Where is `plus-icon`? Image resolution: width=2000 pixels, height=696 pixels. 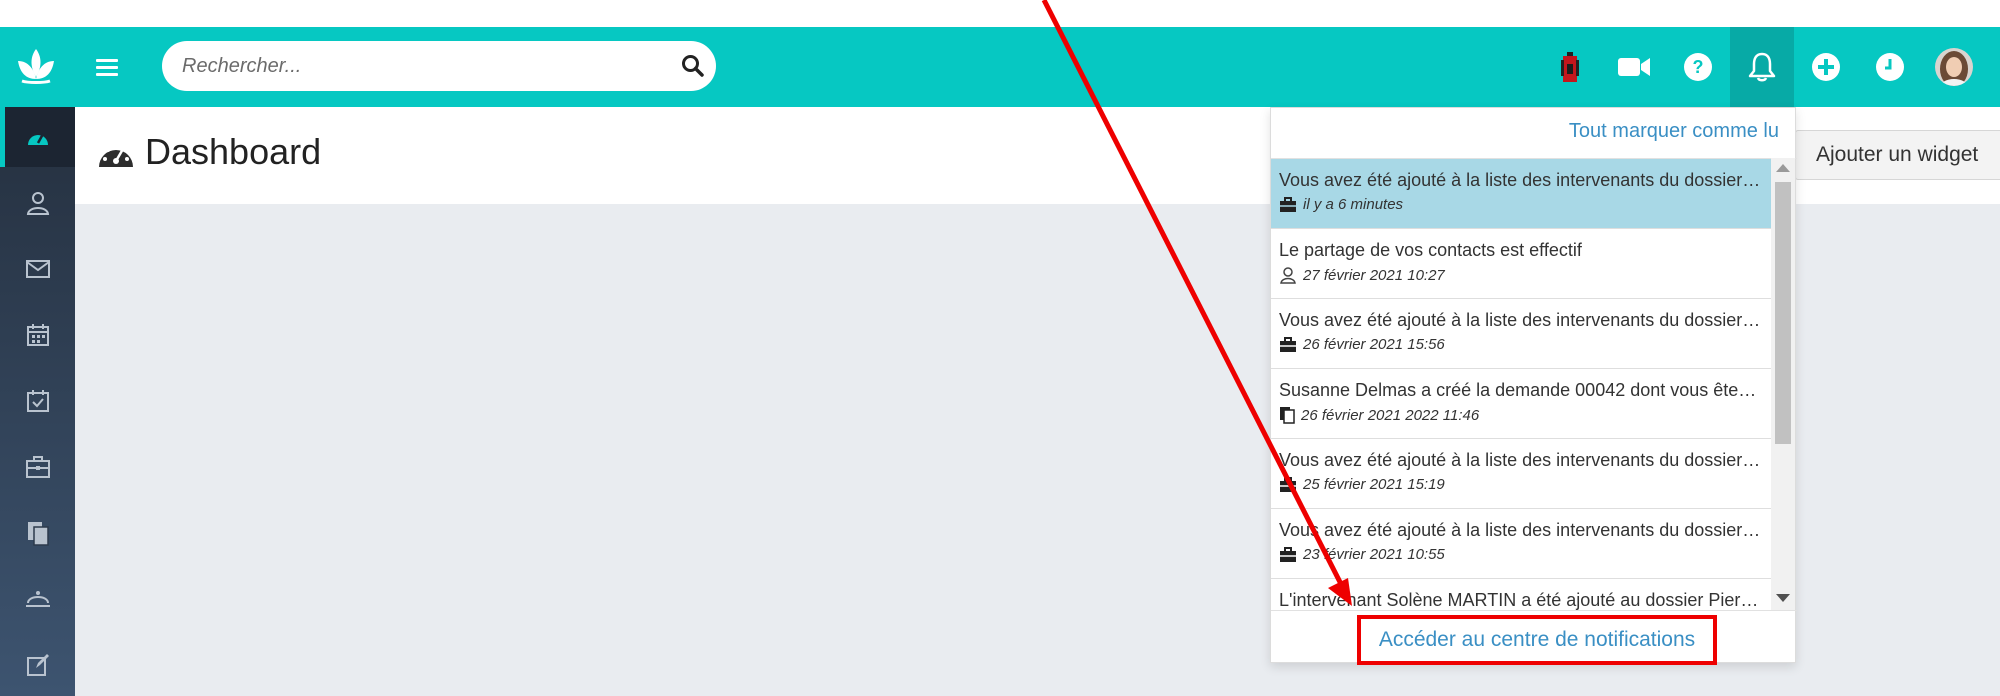 plus-icon is located at coordinates (1826, 67).